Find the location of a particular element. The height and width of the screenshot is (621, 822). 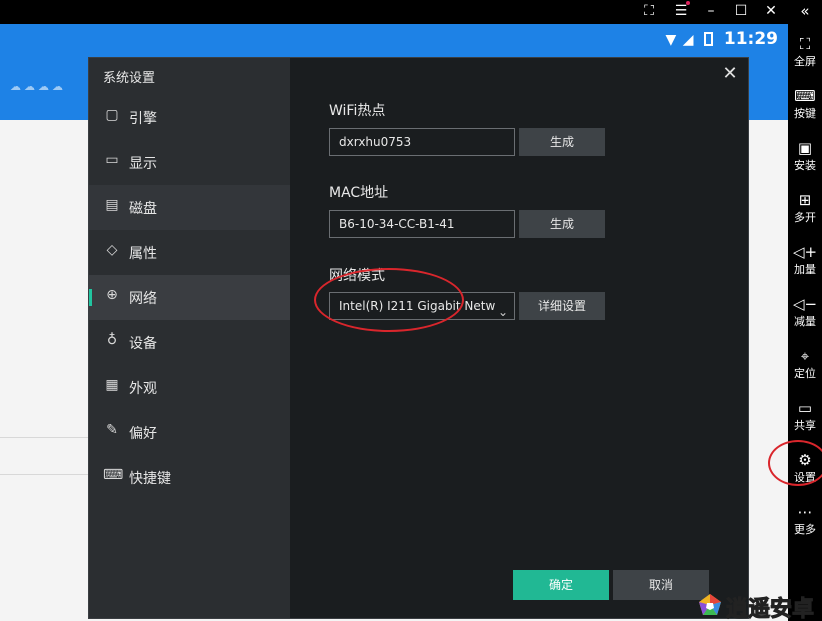

annotation-circle-network is located at coordinates (389, 300).